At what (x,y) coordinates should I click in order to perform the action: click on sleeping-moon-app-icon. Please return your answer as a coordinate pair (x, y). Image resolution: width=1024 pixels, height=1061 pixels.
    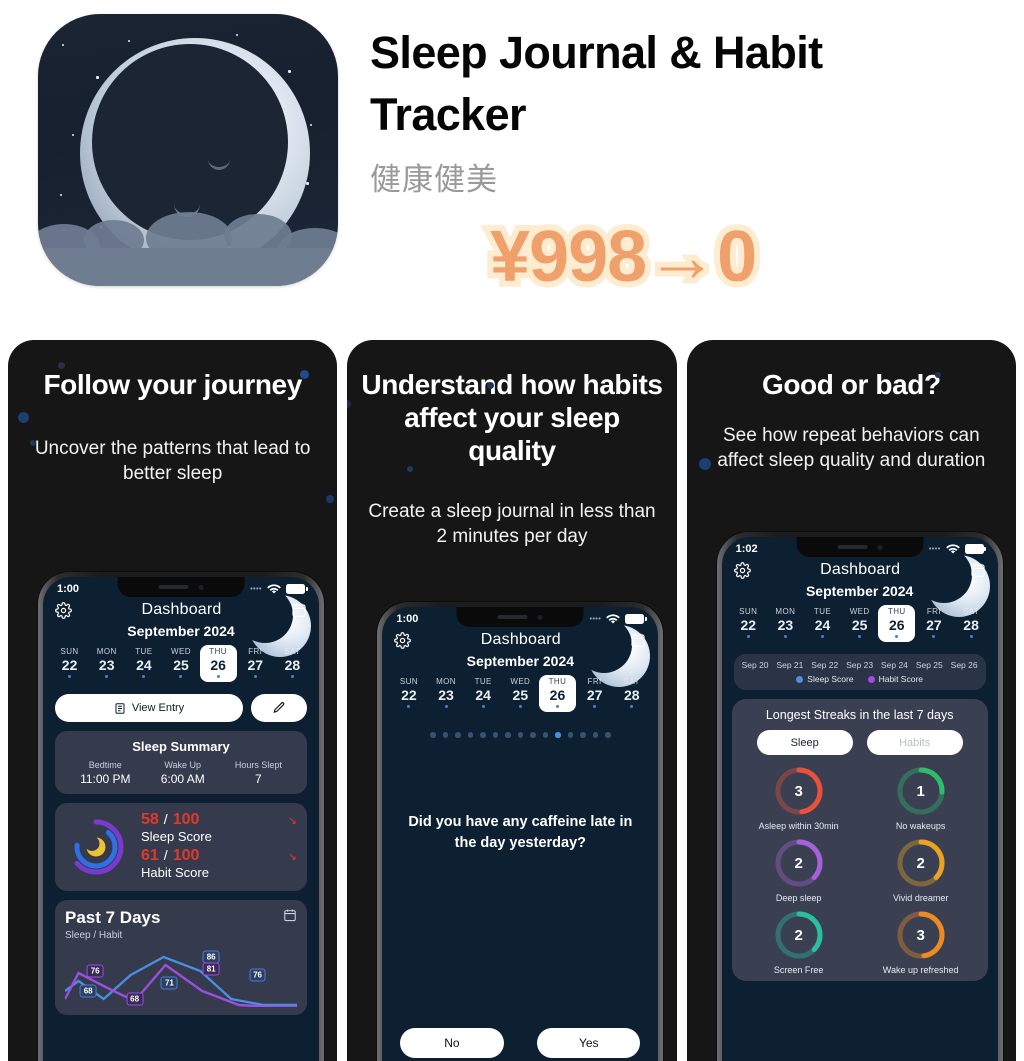
    Looking at the image, I should click on (188, 150).